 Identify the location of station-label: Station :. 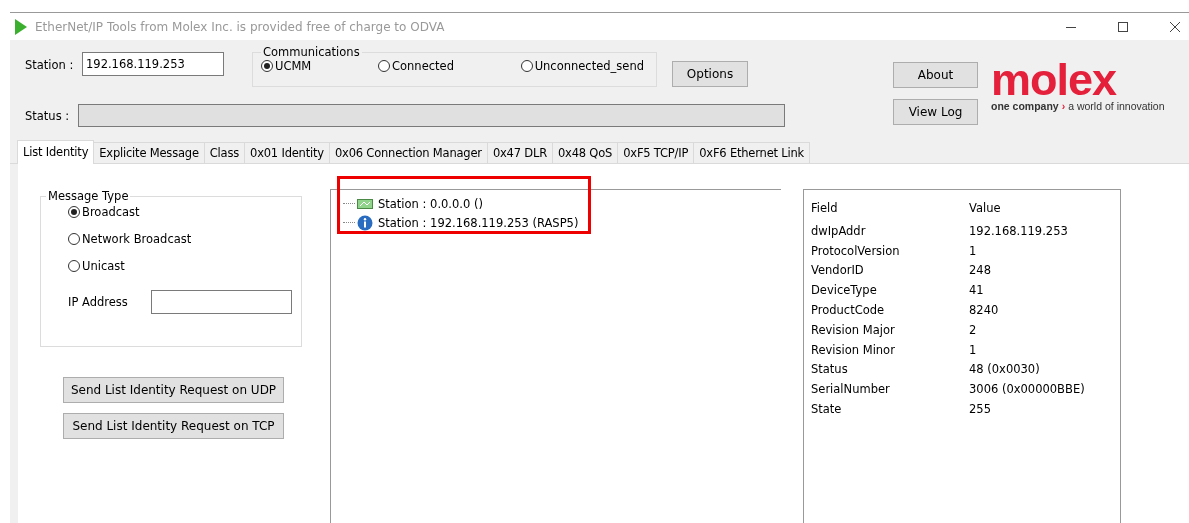
(50, 65).